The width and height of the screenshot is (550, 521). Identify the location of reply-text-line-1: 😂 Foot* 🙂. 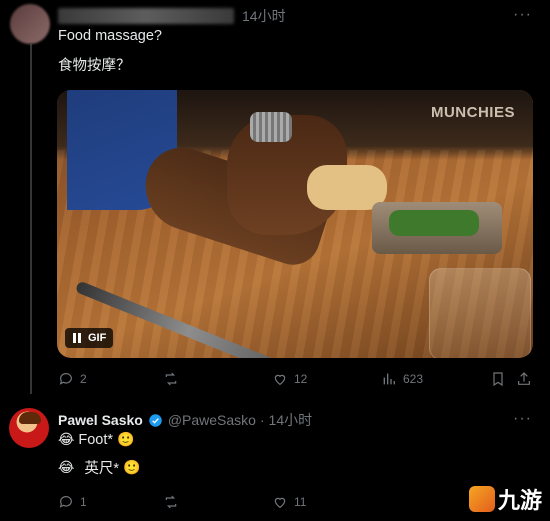
(96, 439).